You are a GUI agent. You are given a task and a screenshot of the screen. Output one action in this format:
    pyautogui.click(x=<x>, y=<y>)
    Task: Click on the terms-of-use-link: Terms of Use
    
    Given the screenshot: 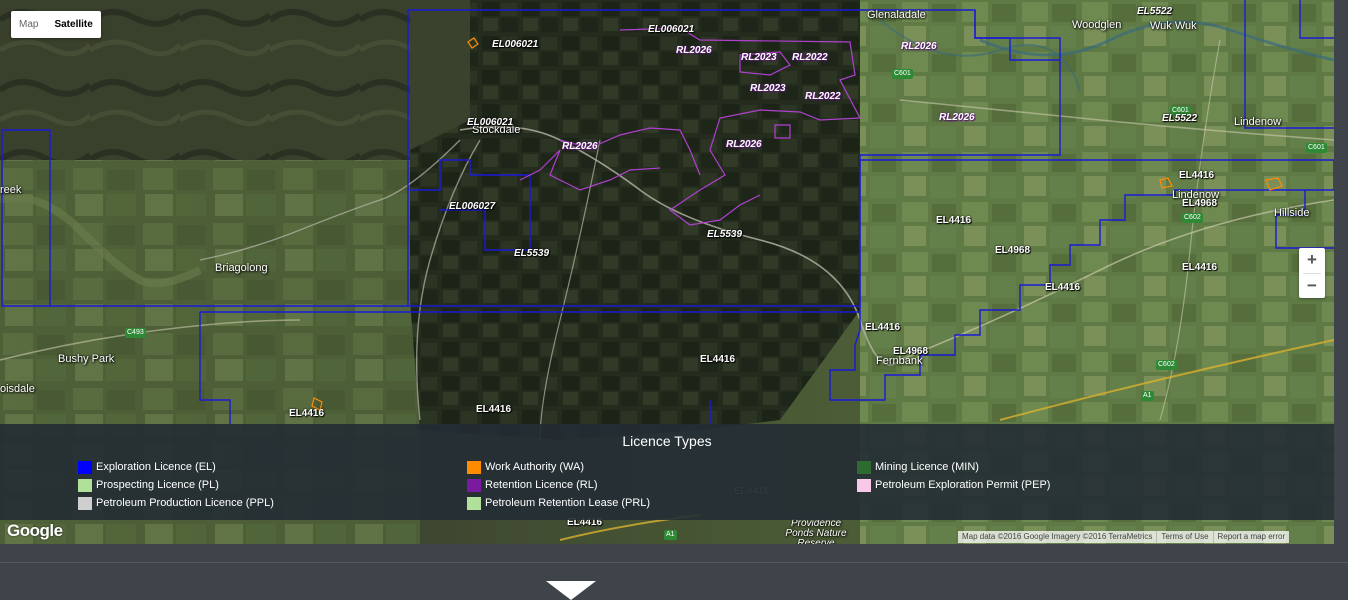 What is the action you would take?
    pyautogui.click(x=1185, y=537)
    